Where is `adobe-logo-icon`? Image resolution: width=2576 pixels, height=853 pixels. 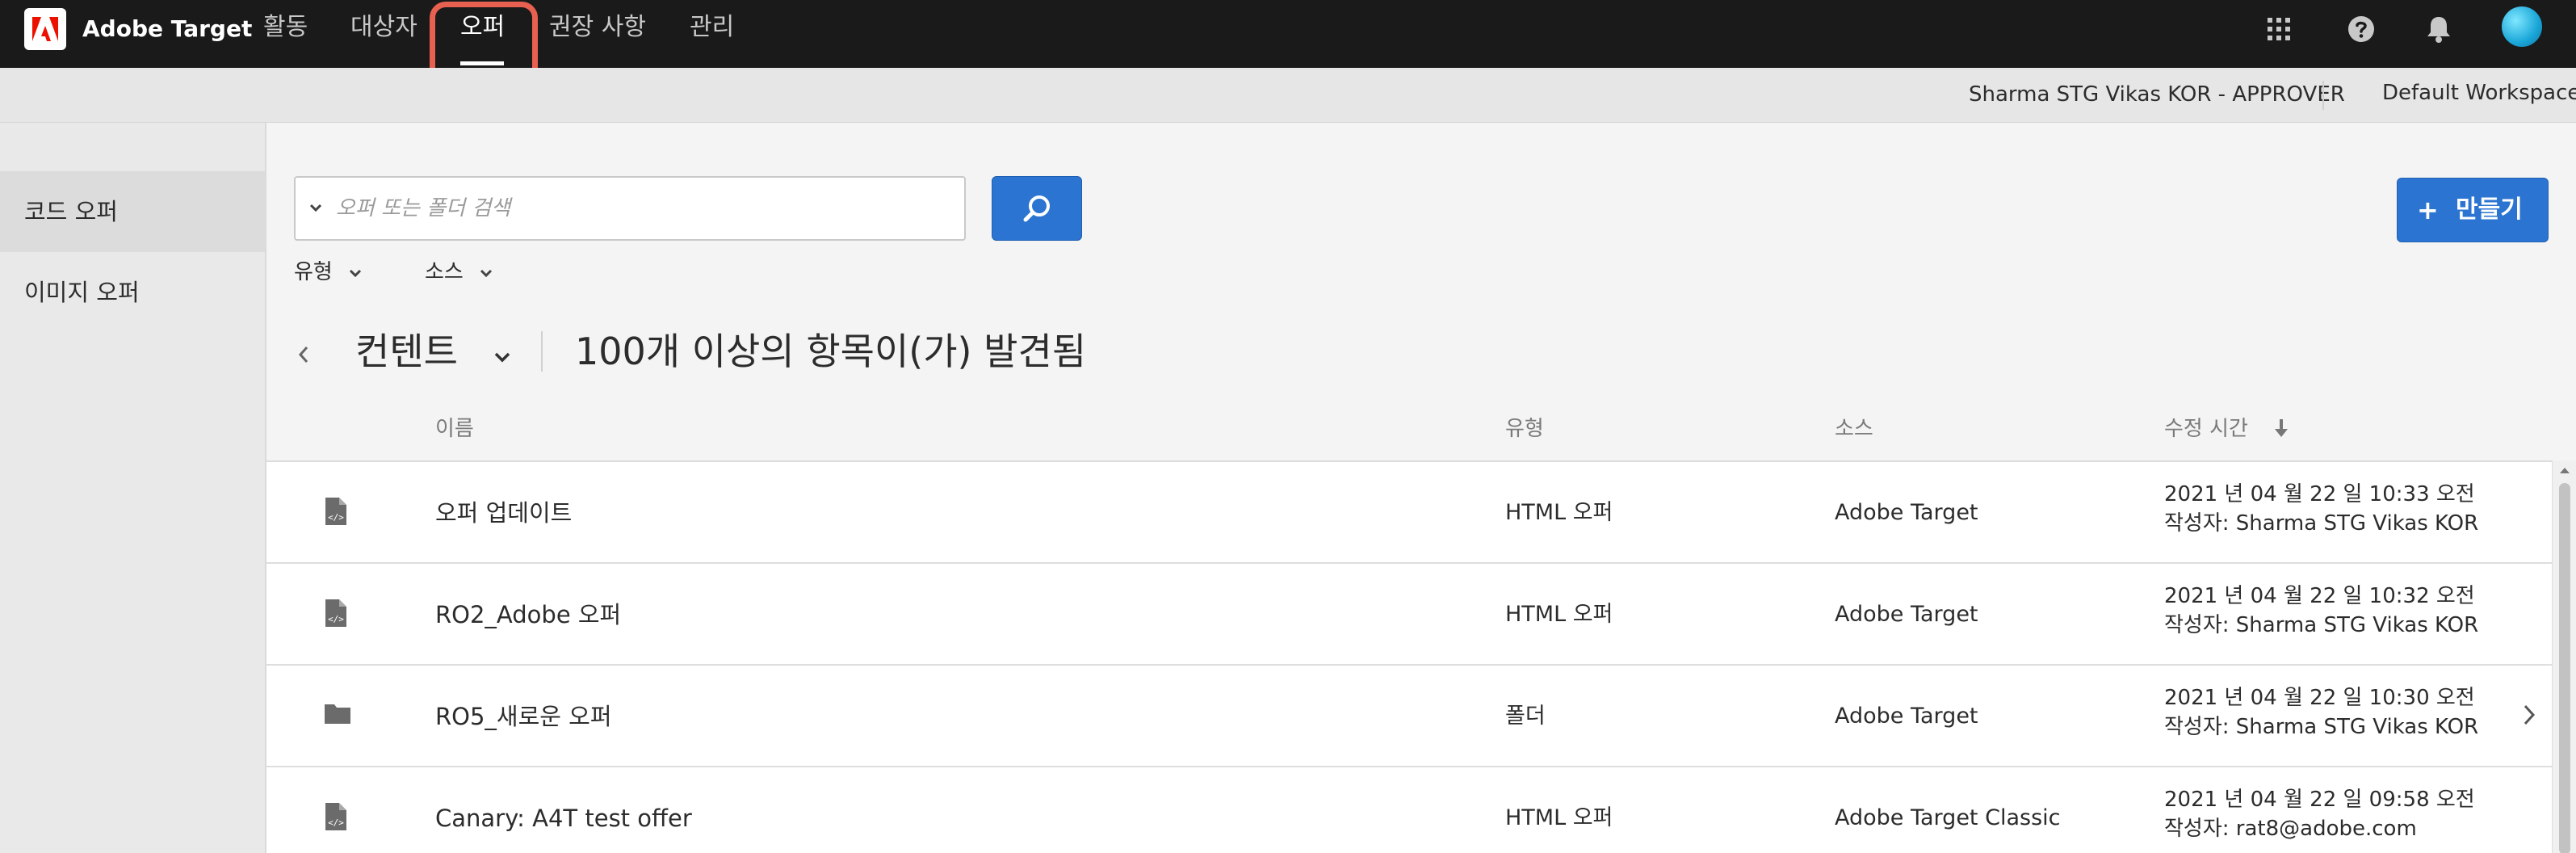 adobe-logo-icon is located at coordinates (45, 29).